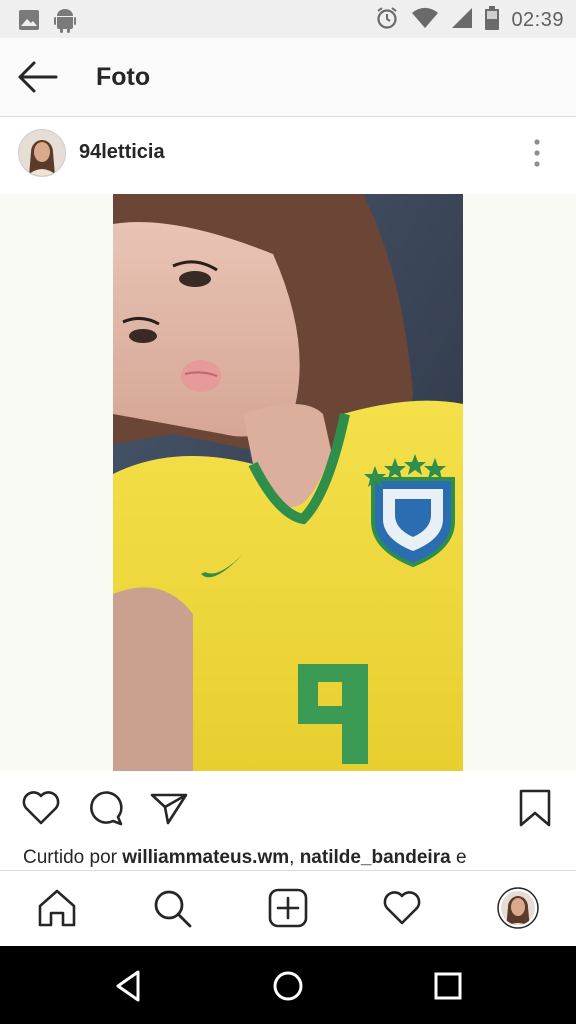  What do you see at coordinates (375, 857) in the screenshot?
I see `liked-user-link: natilde_bandeira` at bounding box center [375, 857].